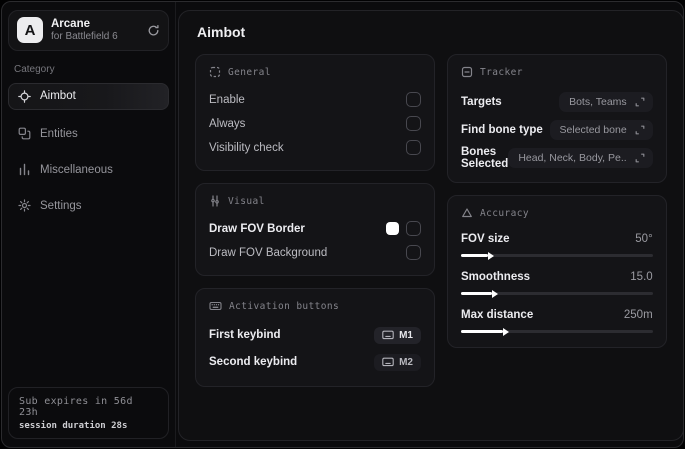 The width and height of the screenshot is (685, 449). What do you see at coordinates (315, 123) in the screenshot?
I see `setting-row-always: Always` at bounding box center [315, 123].